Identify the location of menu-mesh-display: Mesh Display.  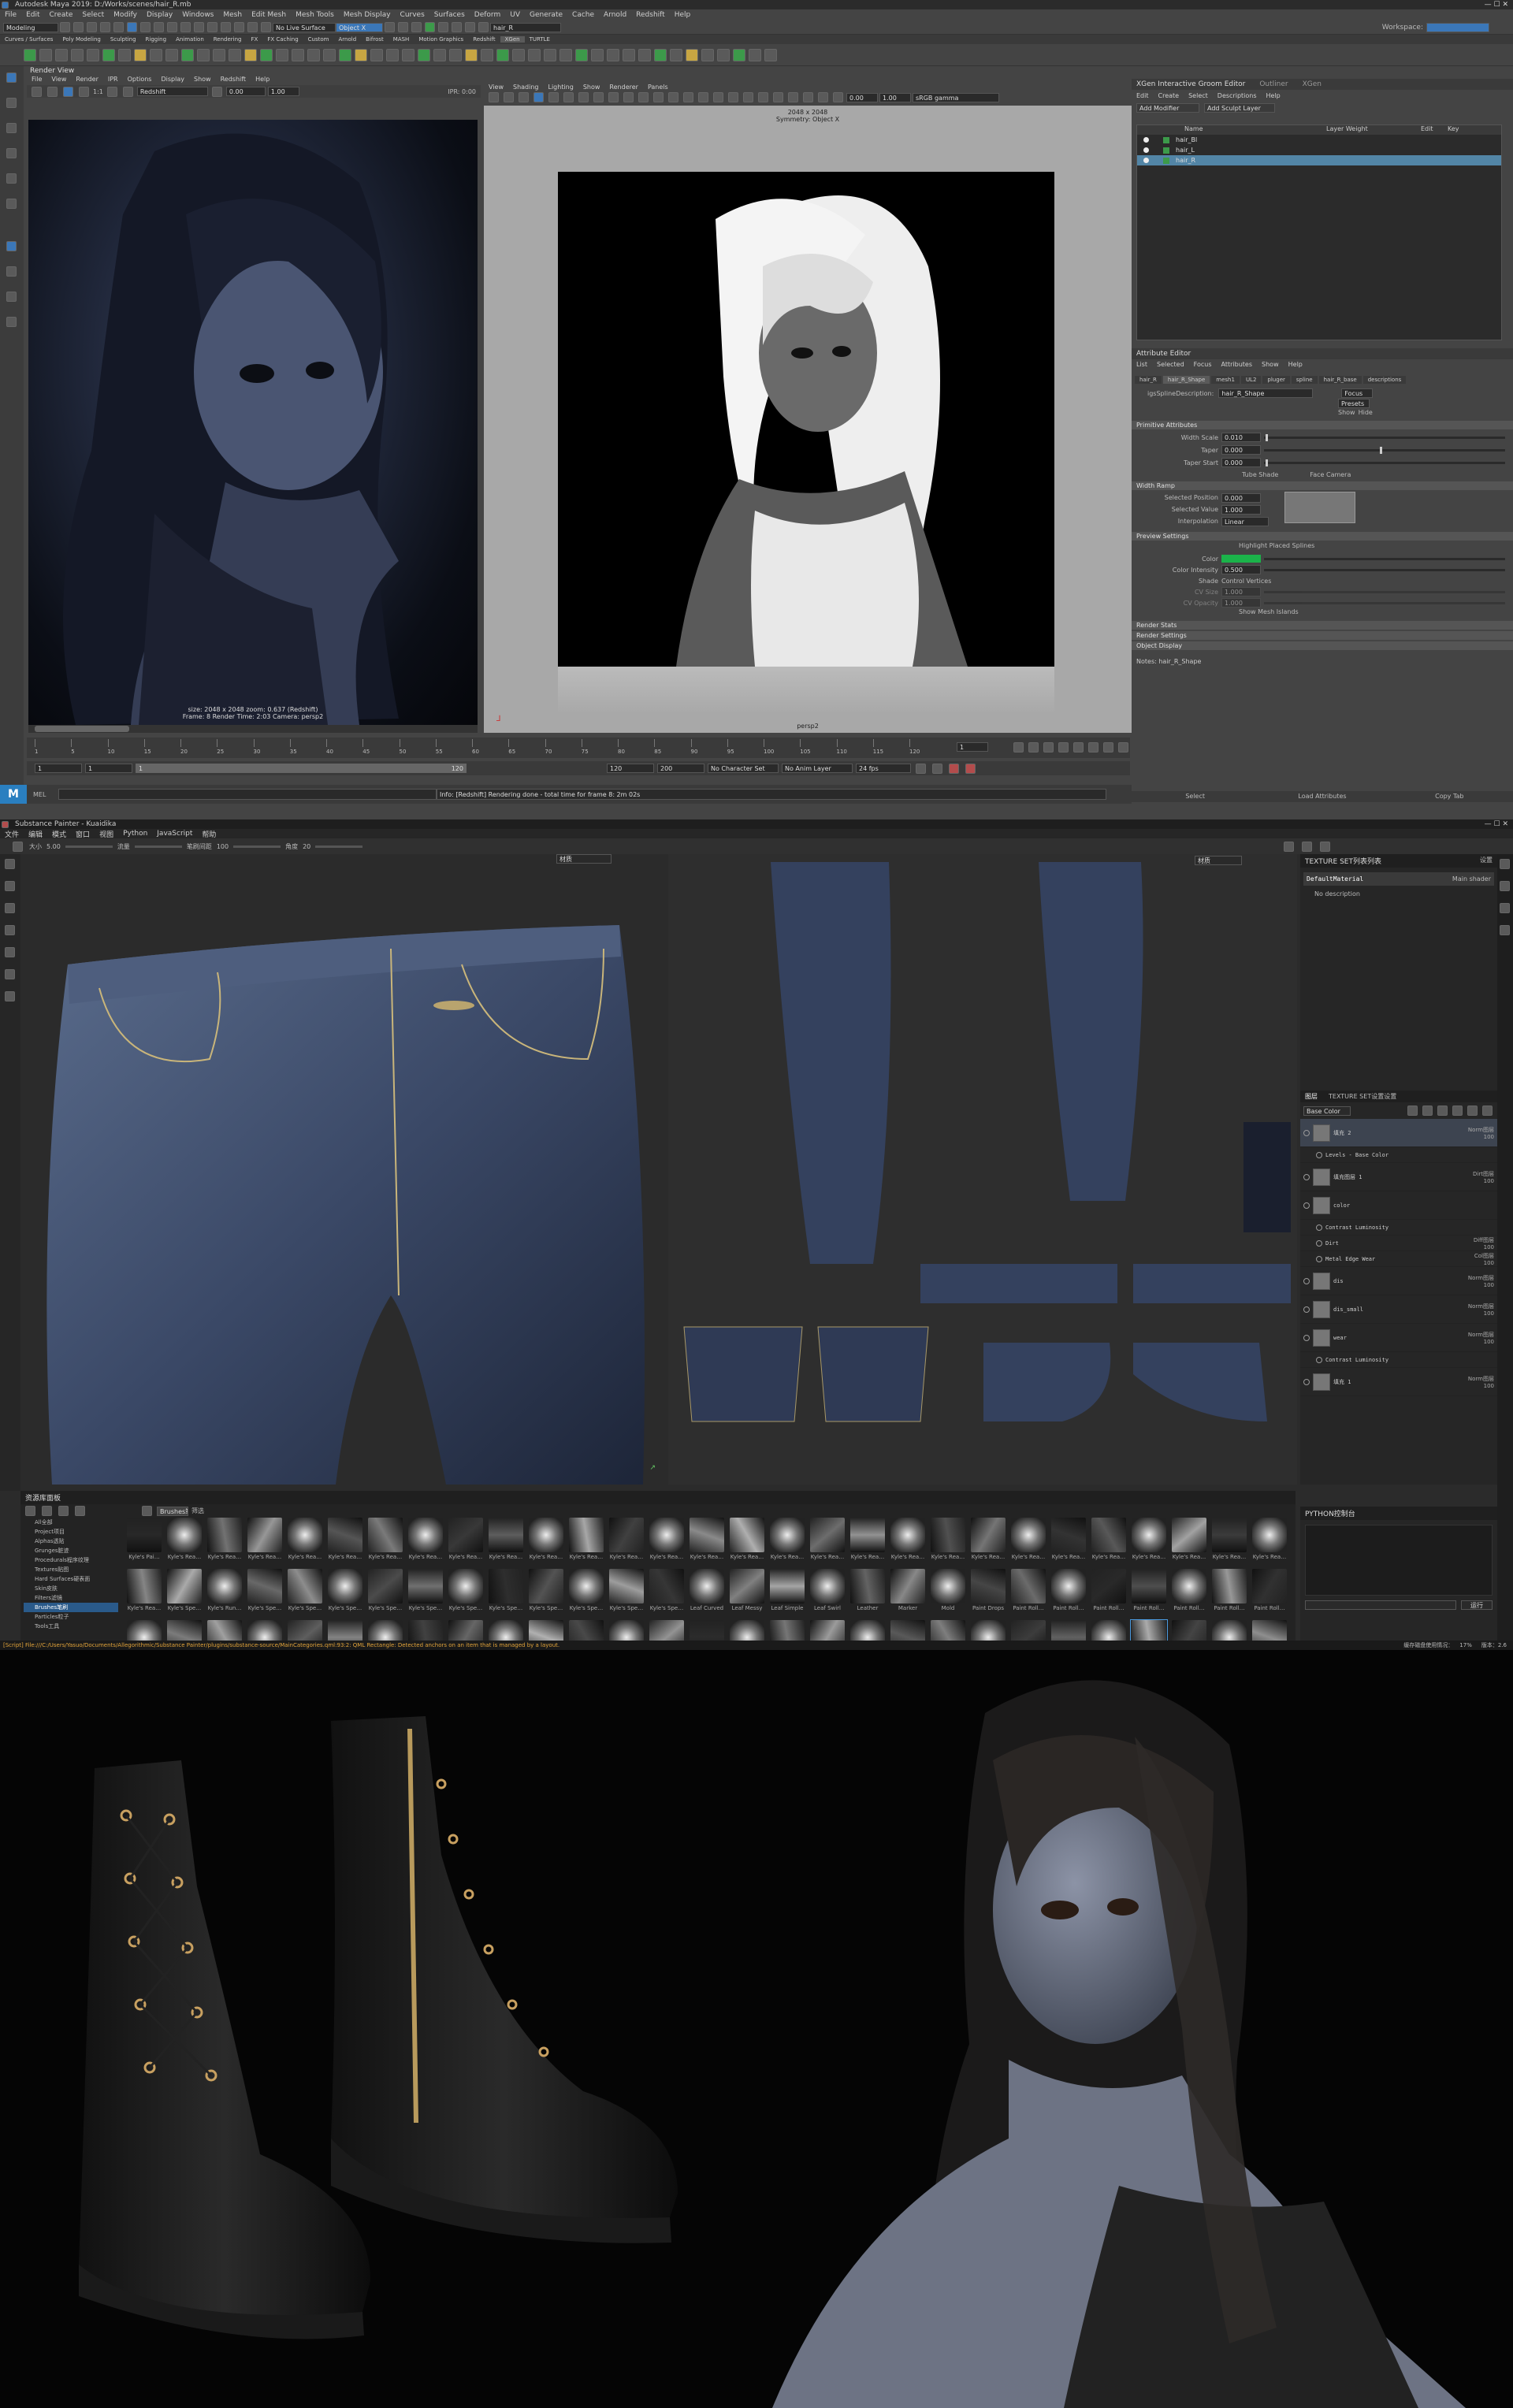
(367, 15).